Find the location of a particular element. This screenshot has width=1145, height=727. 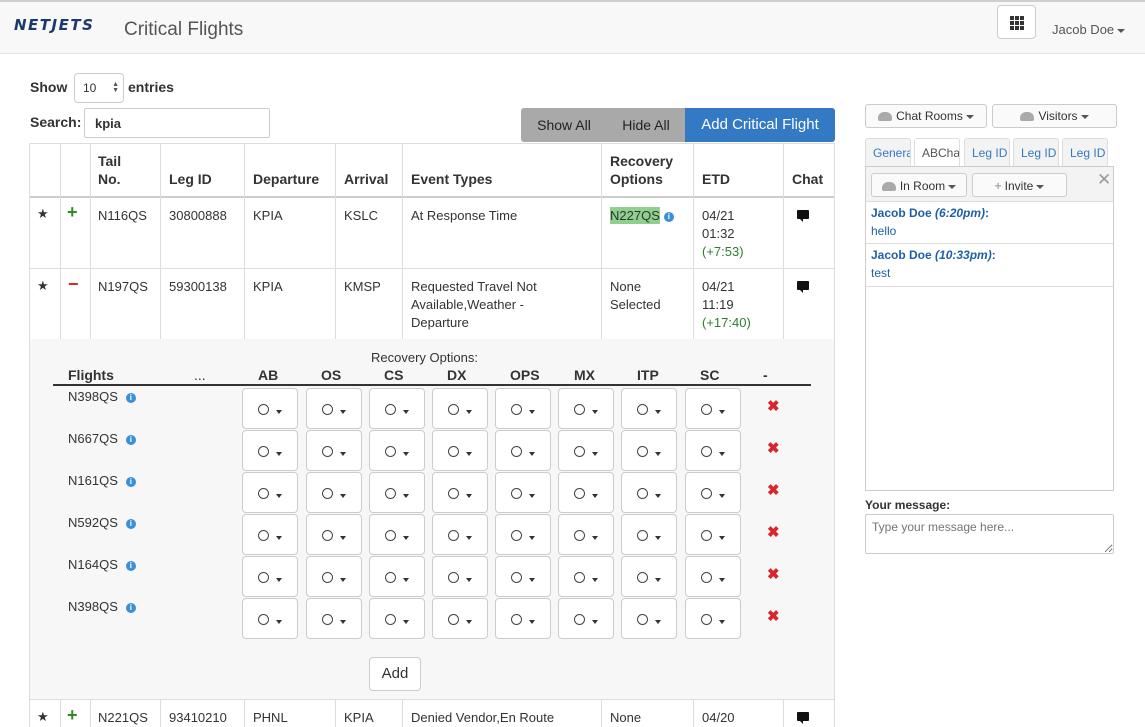

recovery-option: N227QS i is located at coordinates (642, 216).